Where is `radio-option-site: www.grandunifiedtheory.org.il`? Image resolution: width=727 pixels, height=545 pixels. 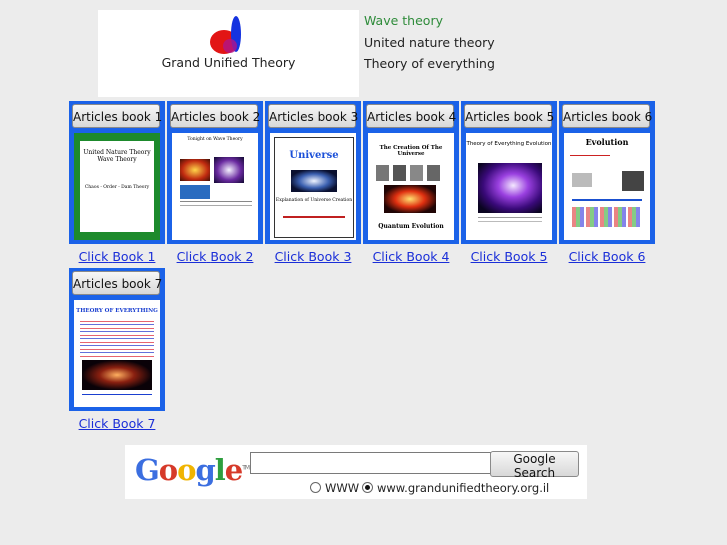
radio-option-site: www.grandunifiedtheory.org.il is located at coordinates (455, 488).